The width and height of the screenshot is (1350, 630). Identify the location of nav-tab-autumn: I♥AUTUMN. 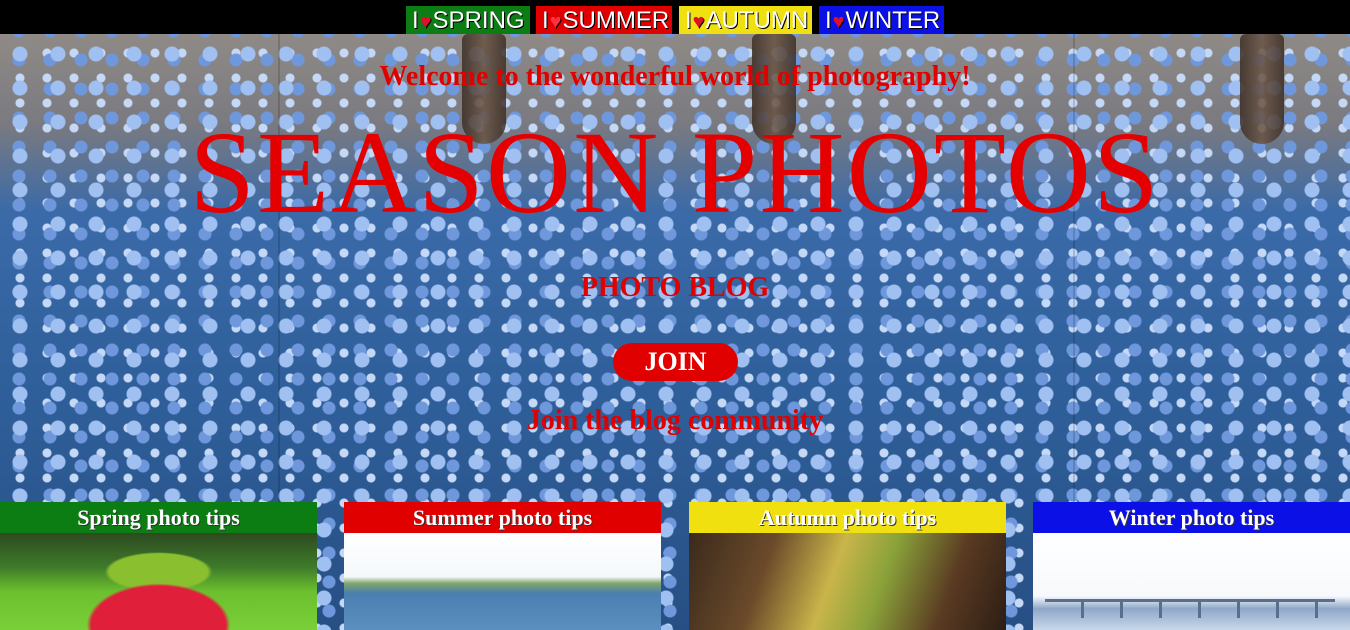
(745, 21).